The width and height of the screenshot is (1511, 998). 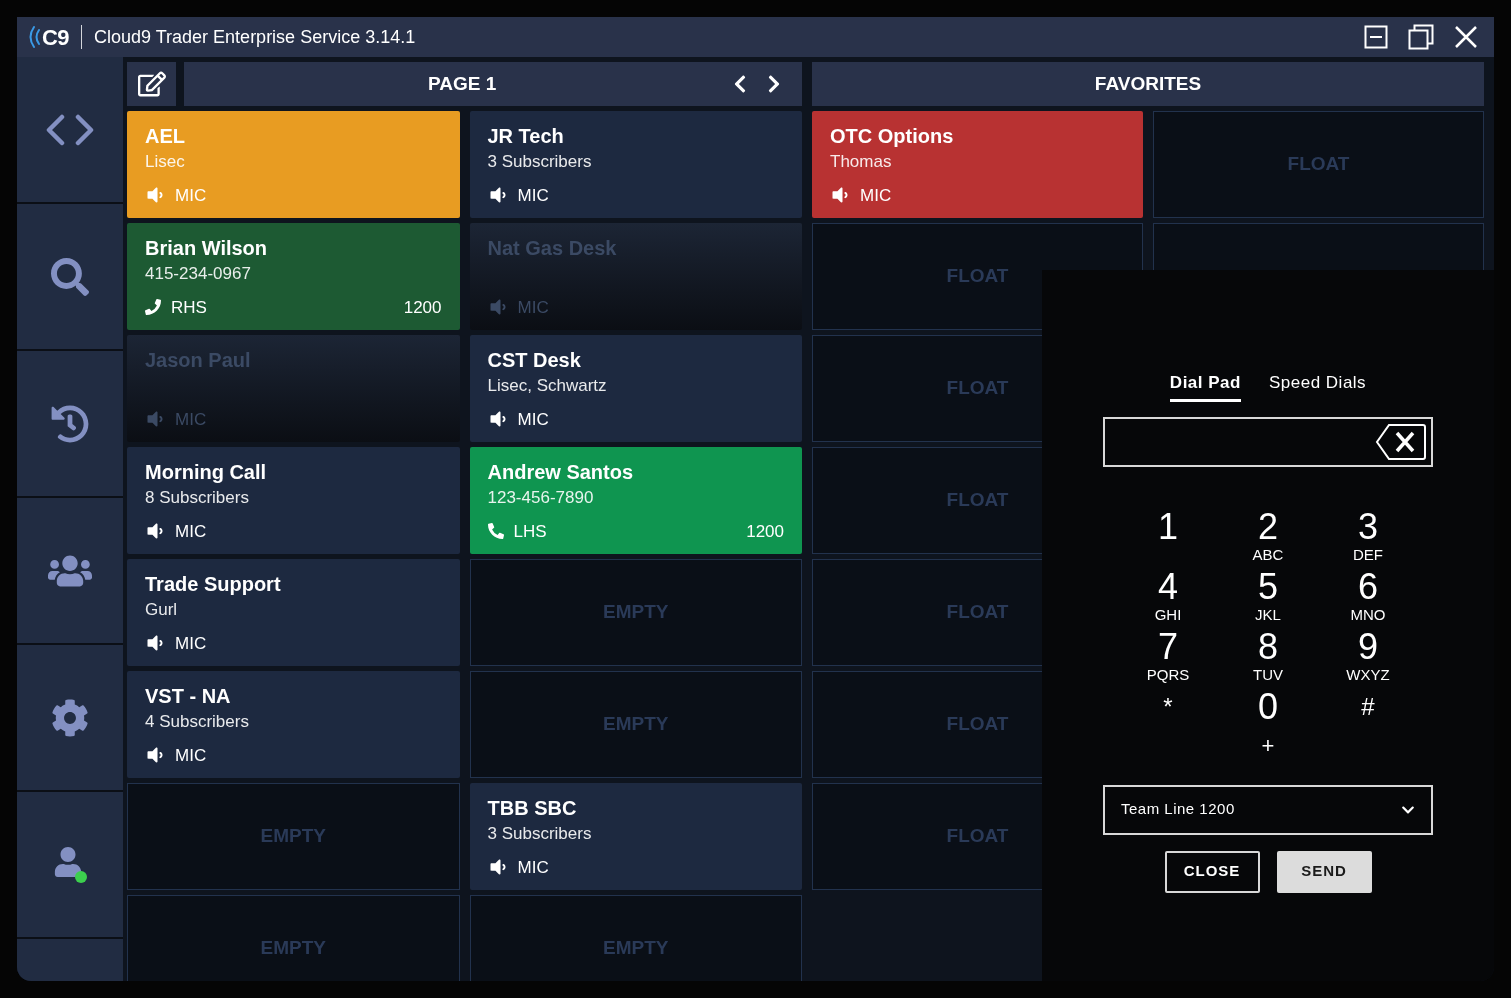 I want to click on tile-subtitle: 8 Subscribers, so click(x=197, y=498).